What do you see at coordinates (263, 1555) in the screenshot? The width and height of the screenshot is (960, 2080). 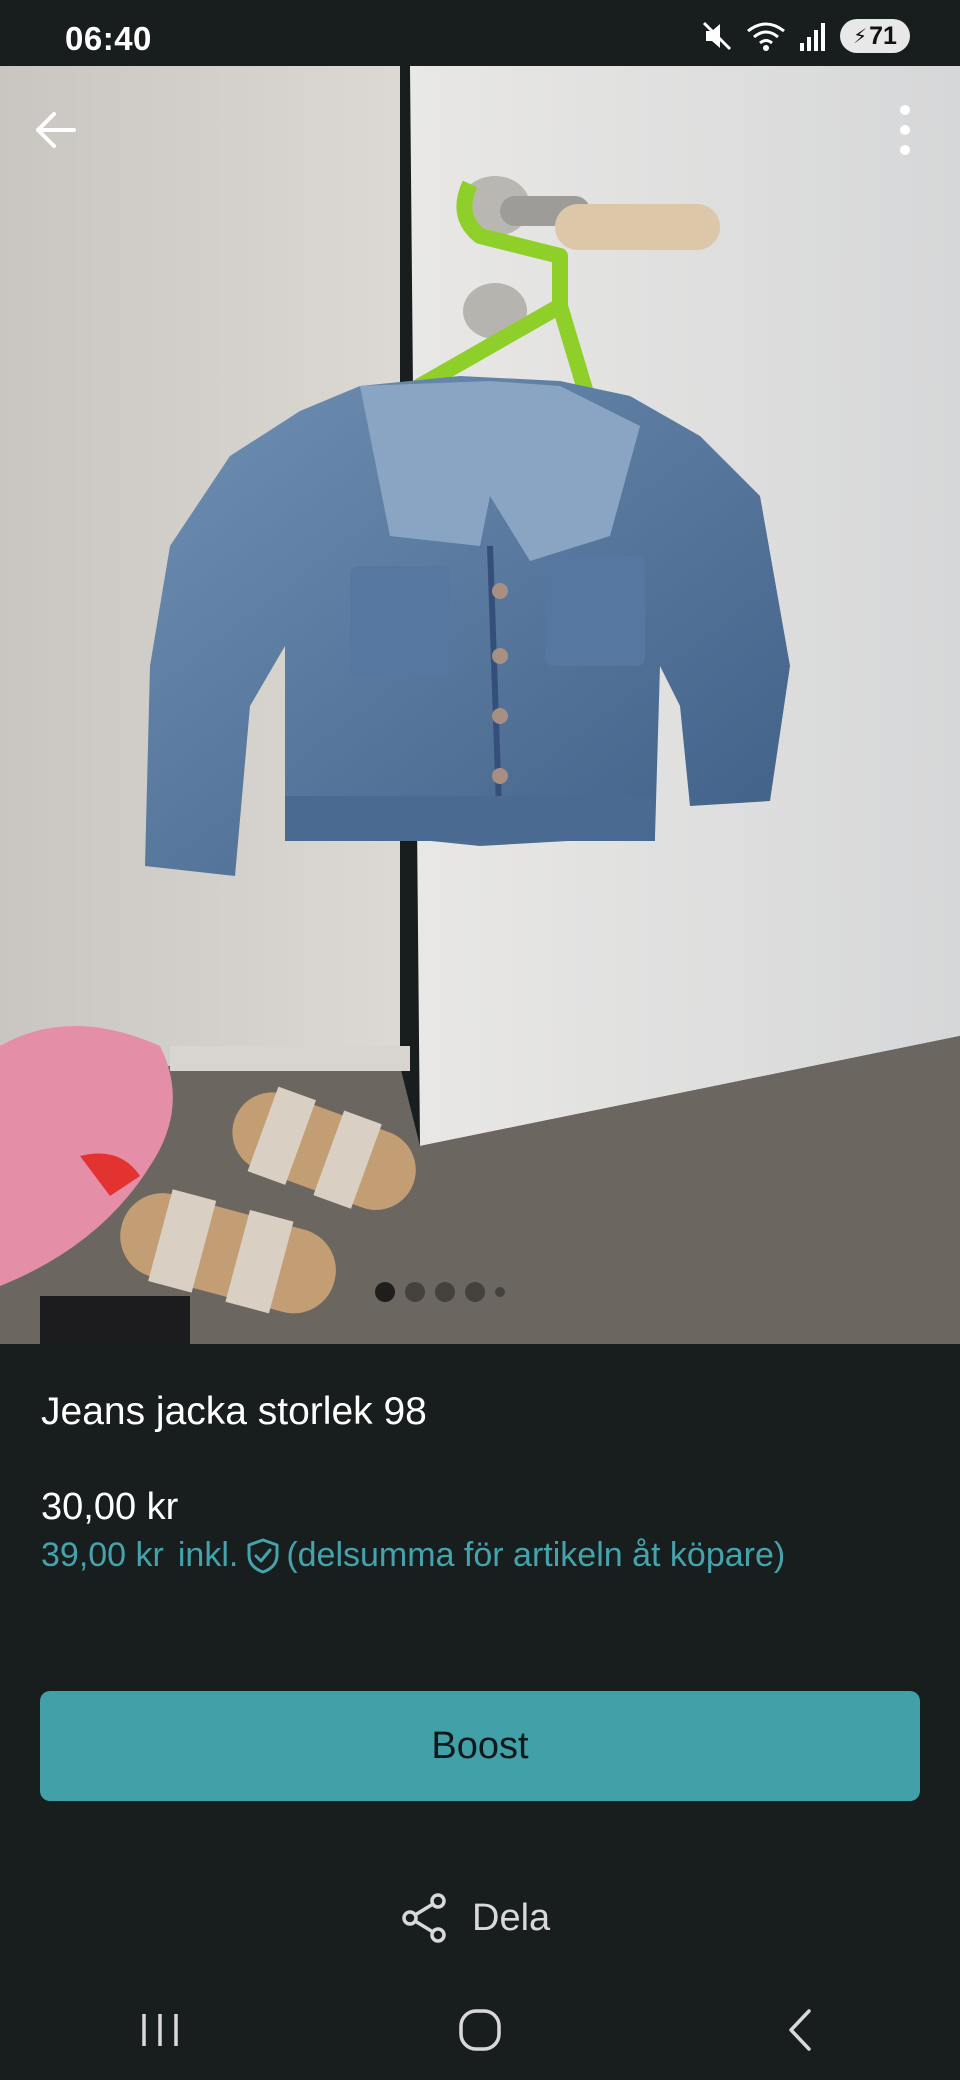 I see `shield-check-icon` at bounding box center [263, 1555].